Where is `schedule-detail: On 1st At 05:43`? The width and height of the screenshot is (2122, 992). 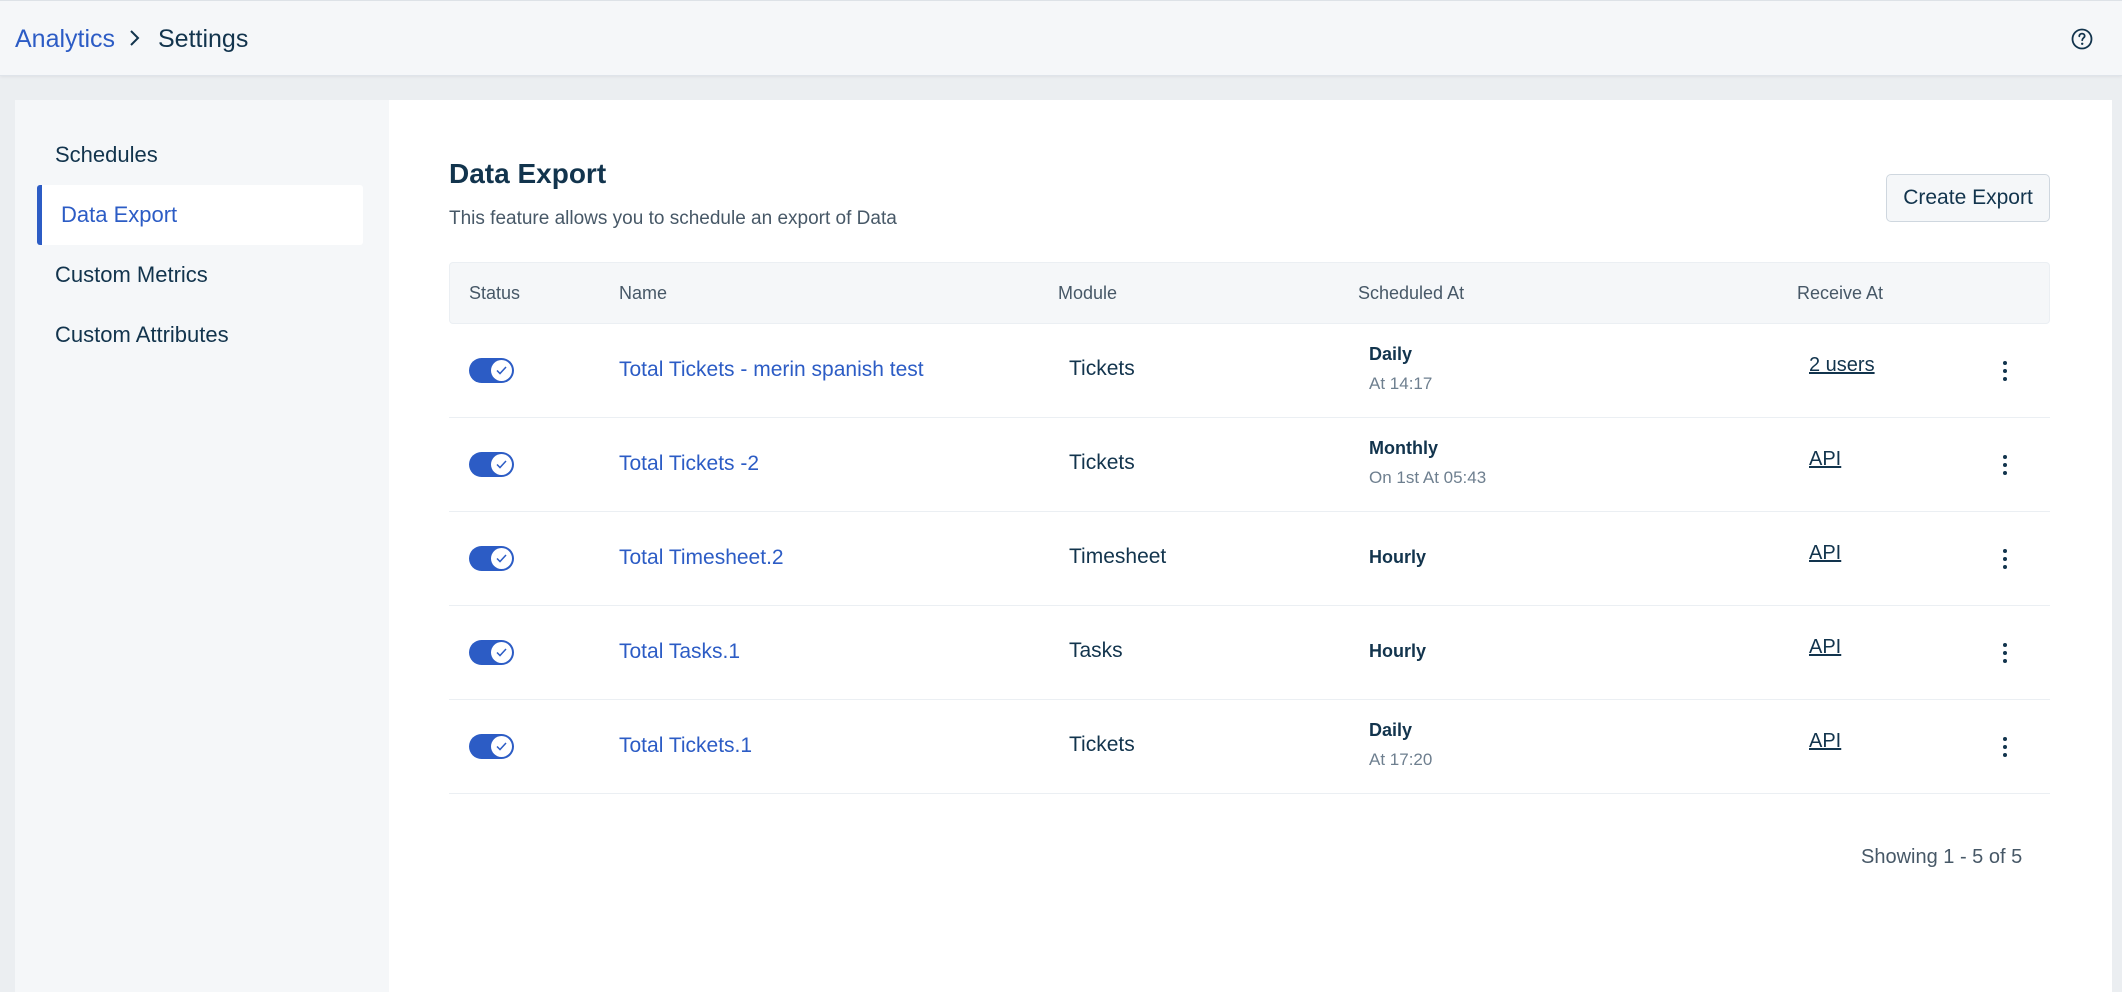 schedule-detail: On 1st At 05:43 is located at coordinates (1428, 477).